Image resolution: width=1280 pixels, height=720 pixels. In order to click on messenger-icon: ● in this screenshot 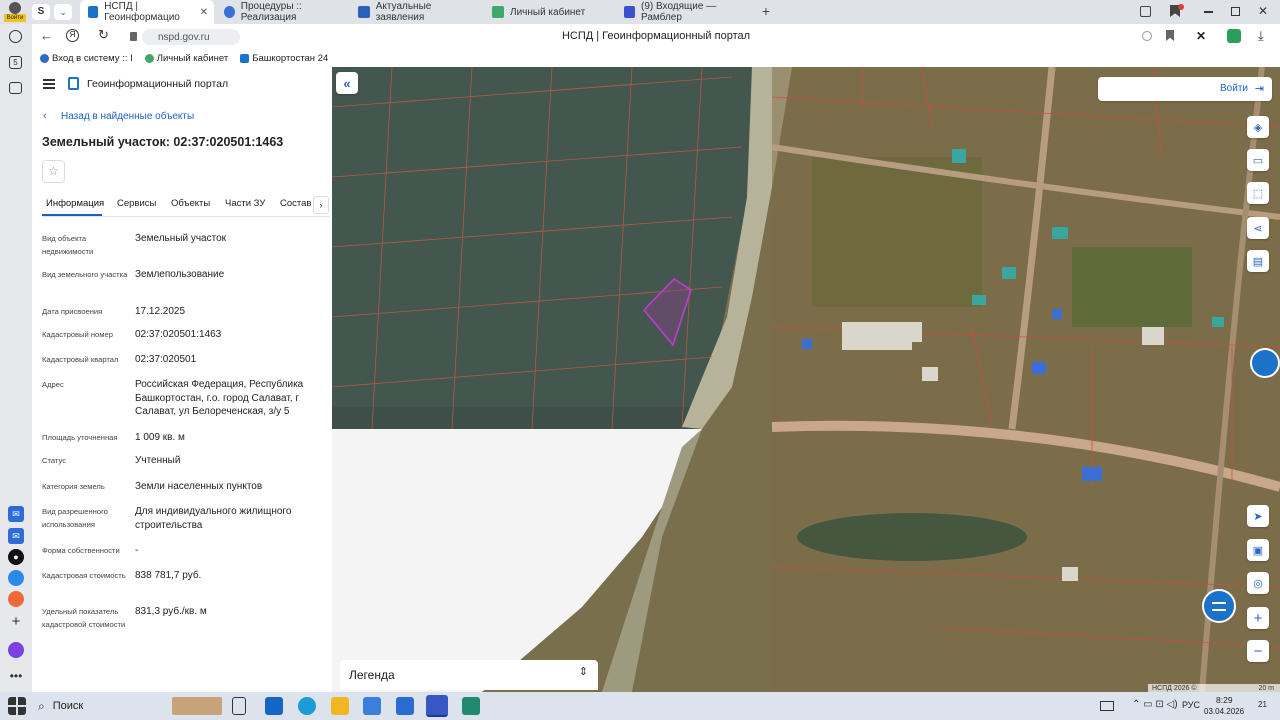, I will do `click(16, 557)`.